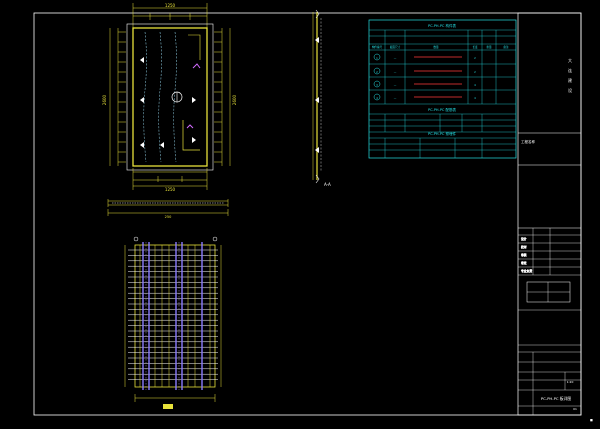  What do you see at coordinates (170, 97) in the screenshot?
I see `plan-plate-outline` at bounding box center [170, 97].